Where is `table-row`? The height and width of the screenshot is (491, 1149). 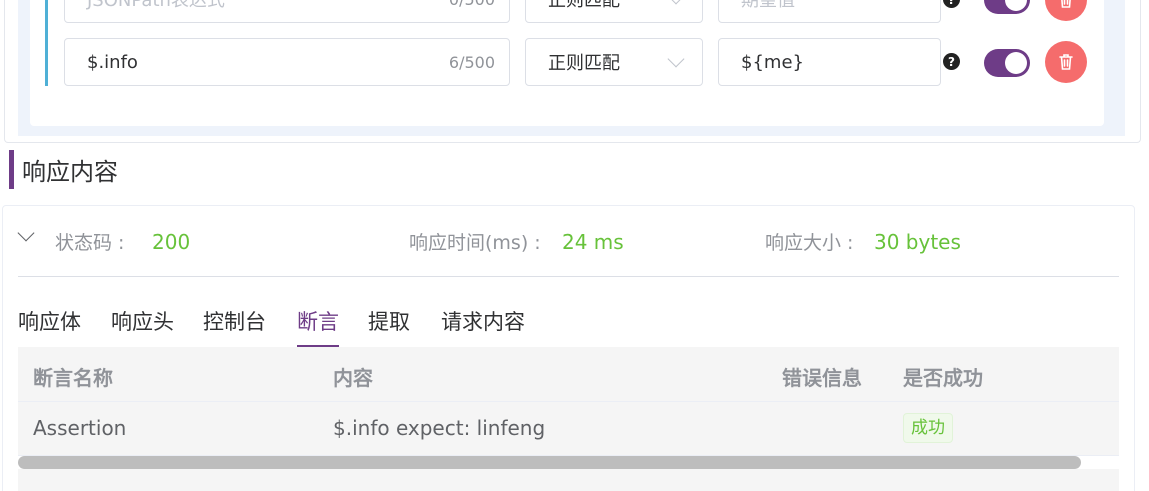
table-row is located at coordinates (568, 429).